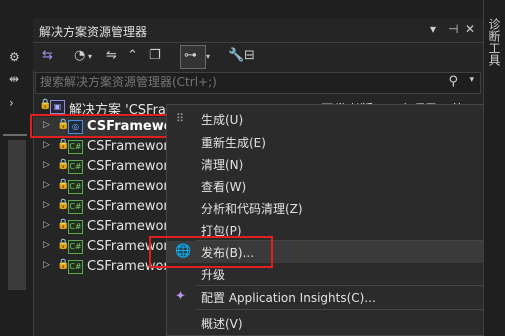  I want to click on menu-item-rebuild: 重新生成(E), so click(336, 142).